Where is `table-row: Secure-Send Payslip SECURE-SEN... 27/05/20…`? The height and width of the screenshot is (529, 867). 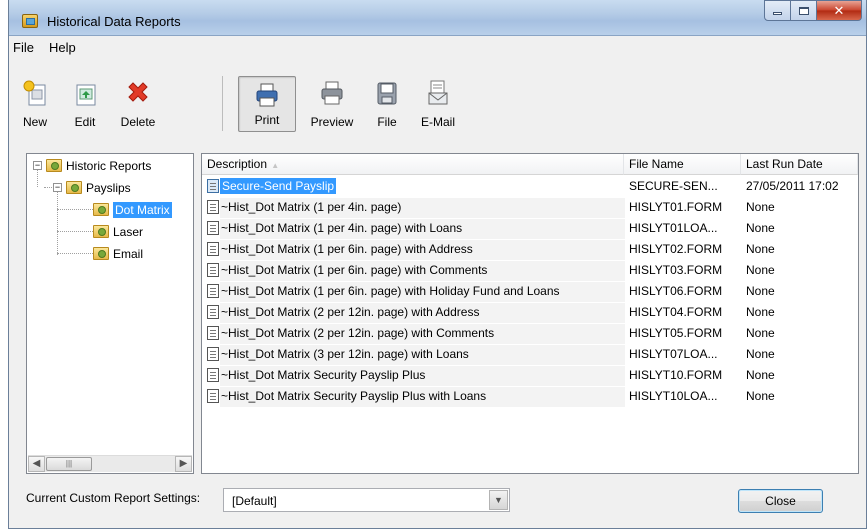
table-row: Secure-Send Payslip SECURE-SEN... 27/05/20… is located at coordinates (530, 186).